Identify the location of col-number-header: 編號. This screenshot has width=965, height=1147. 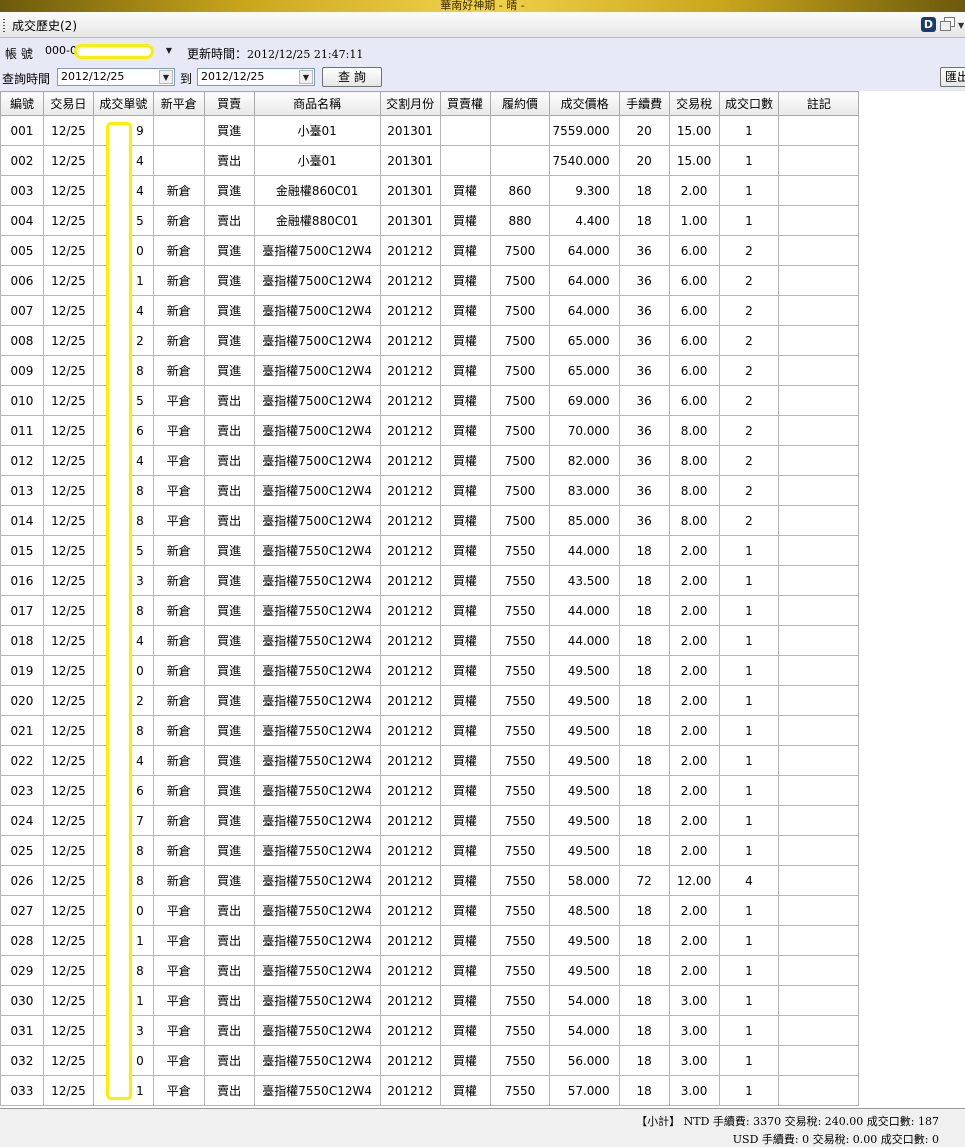
(22, 103).